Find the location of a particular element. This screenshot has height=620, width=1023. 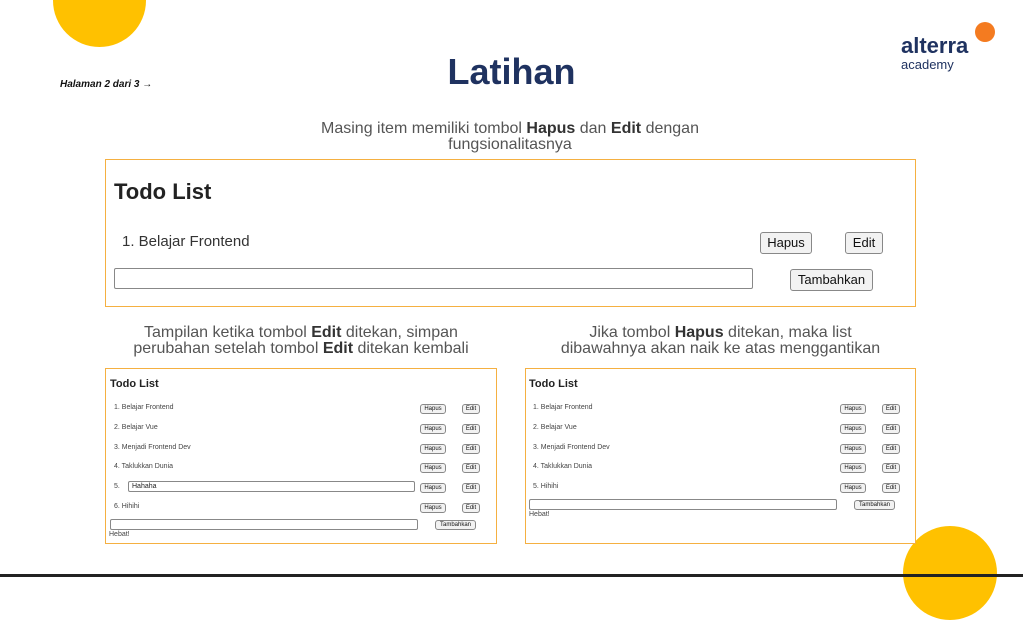

caption-text: dengan is located at coordinates (670, 128).